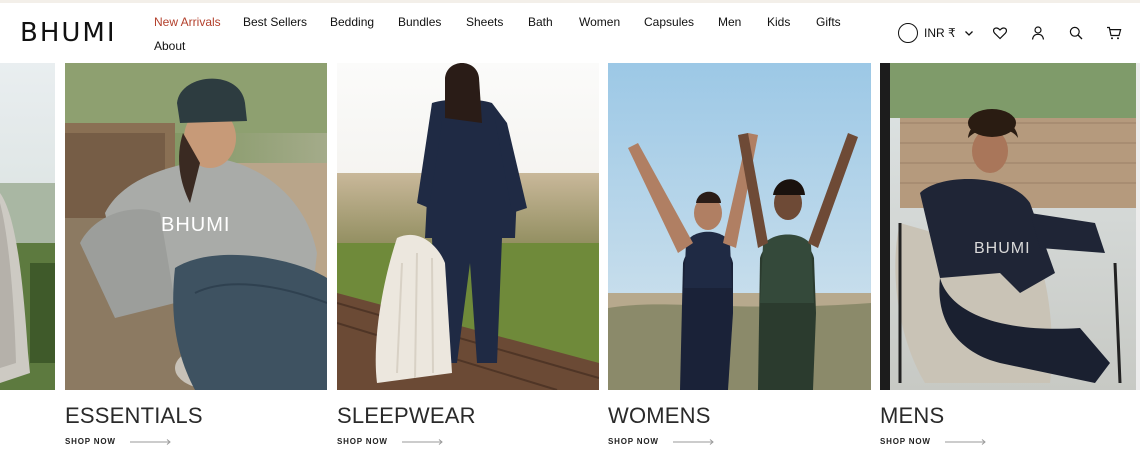 This screenshot has height=450, width=1140. What do you see at coordinates (1000, 33) in the screenshot?
I see `heart-icon` at bounding box center [1000, 33].